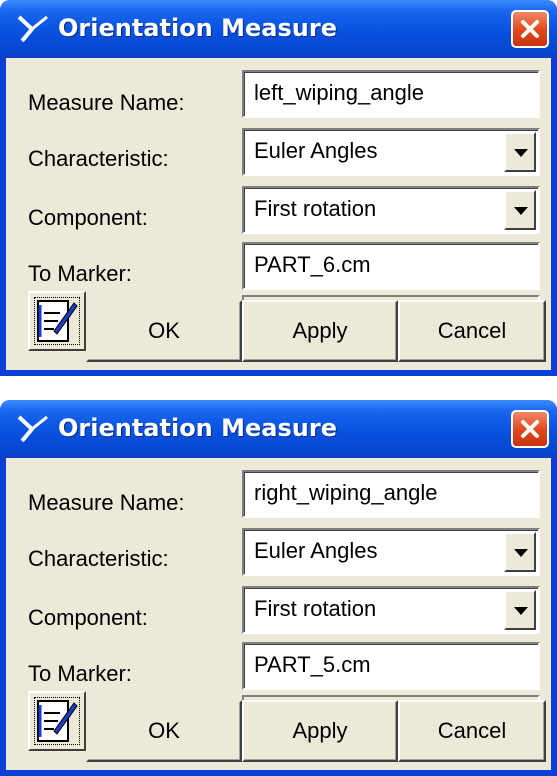  What do you see at coordinates (391, 666) in the screenshot?
I see `to-marker-input: PART_5.cm` at bounding box center [391, 666].